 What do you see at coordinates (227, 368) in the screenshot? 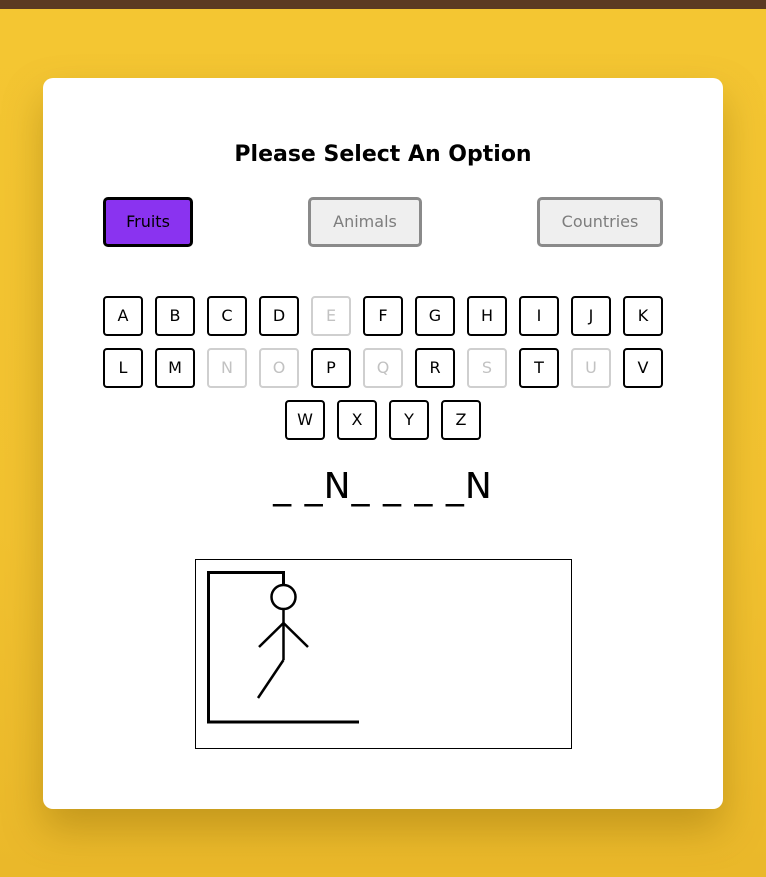
I see `letter-key-n: N` at bounding box center [227, 368].